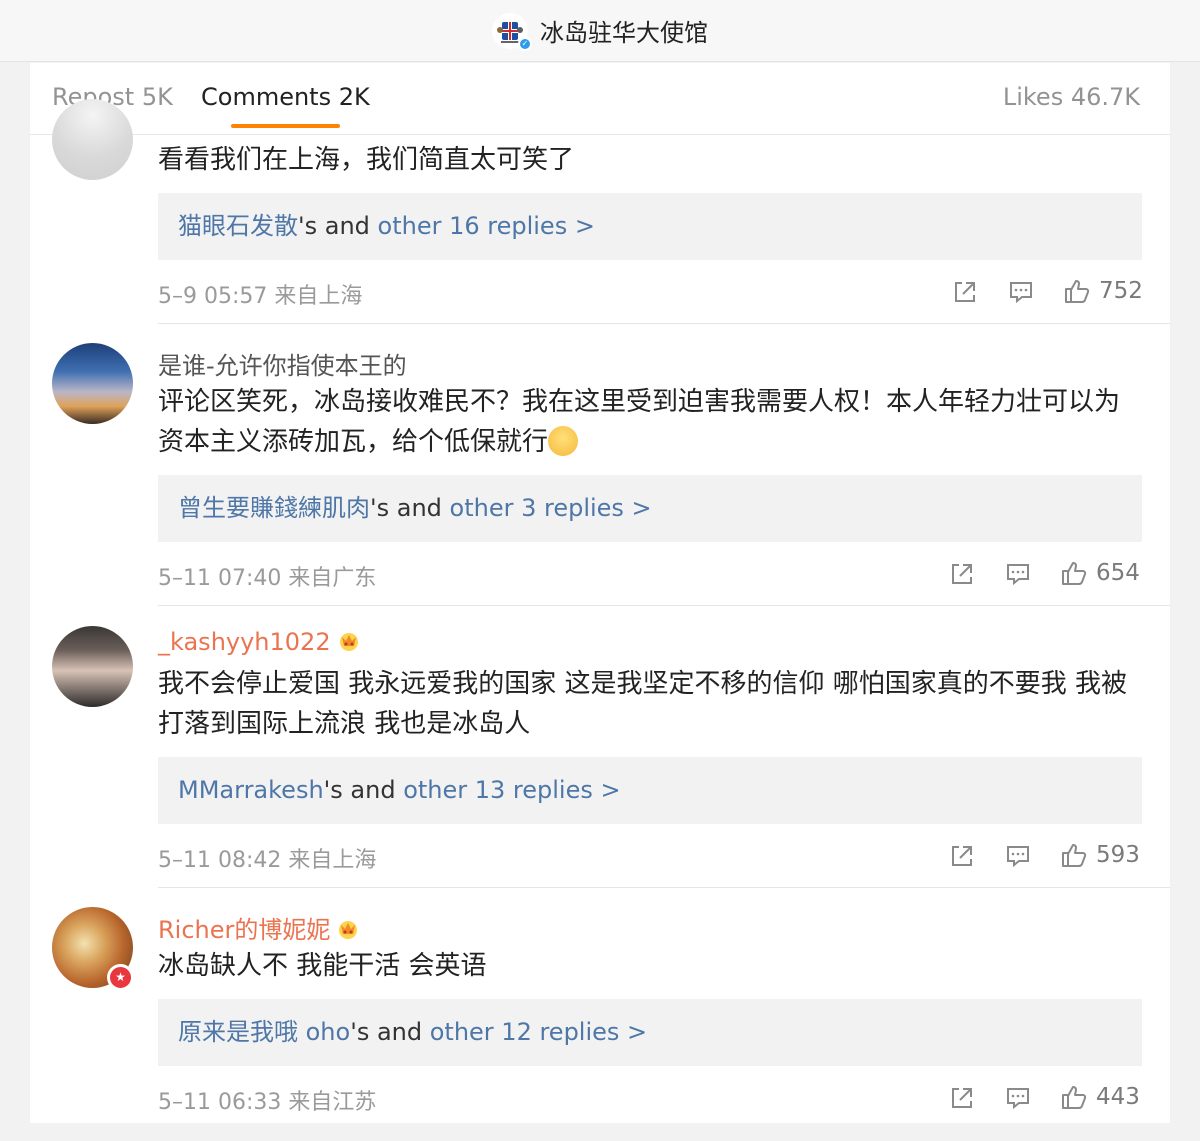 The width and height of the screenshot is (1200, 1141). Describe the element at coordinates (1118, 855) in the screenshot. I see `like-count: 593` at that location.